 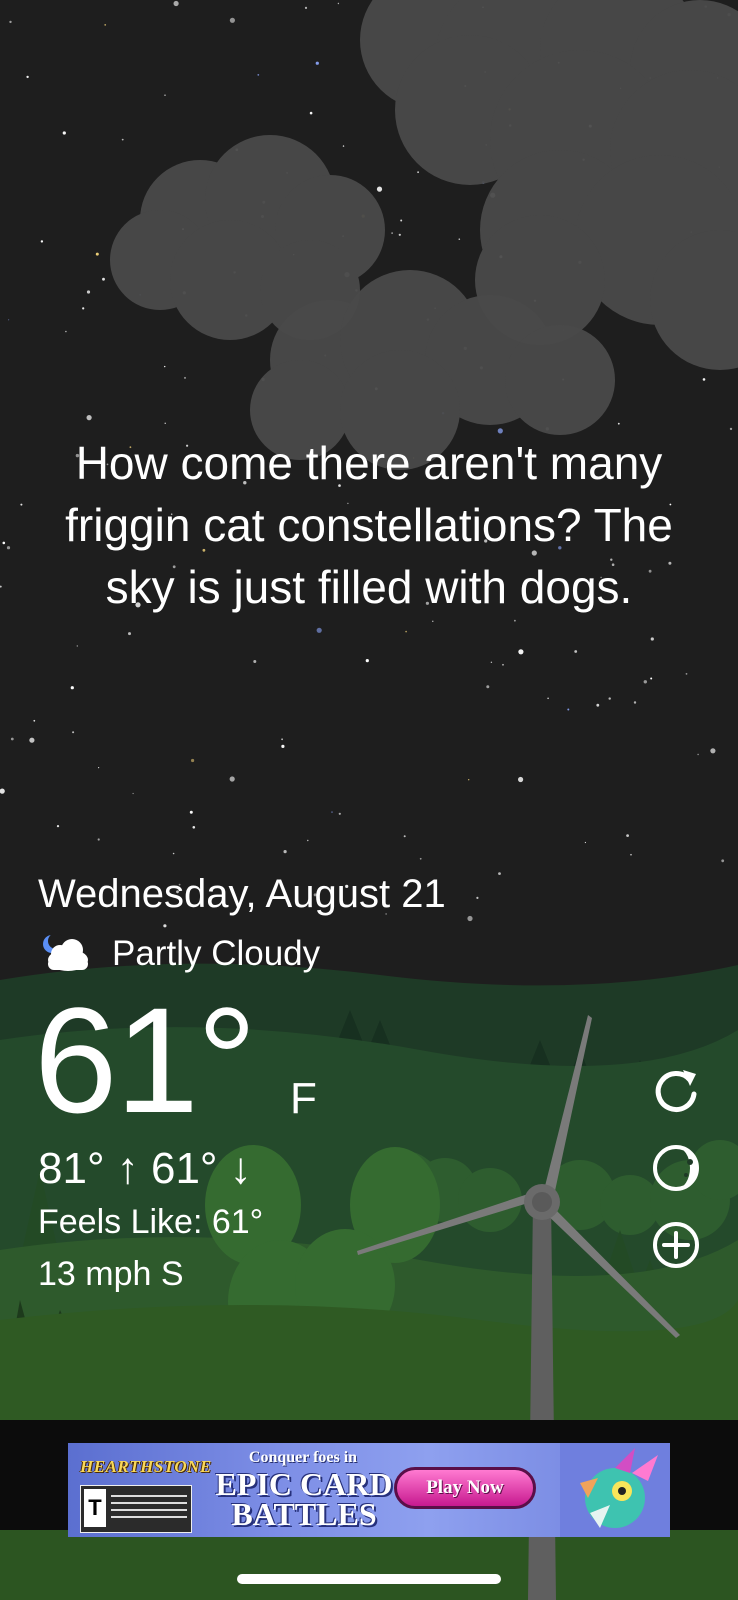 I want to click on refresh-button, so click(x=676, y=1090).